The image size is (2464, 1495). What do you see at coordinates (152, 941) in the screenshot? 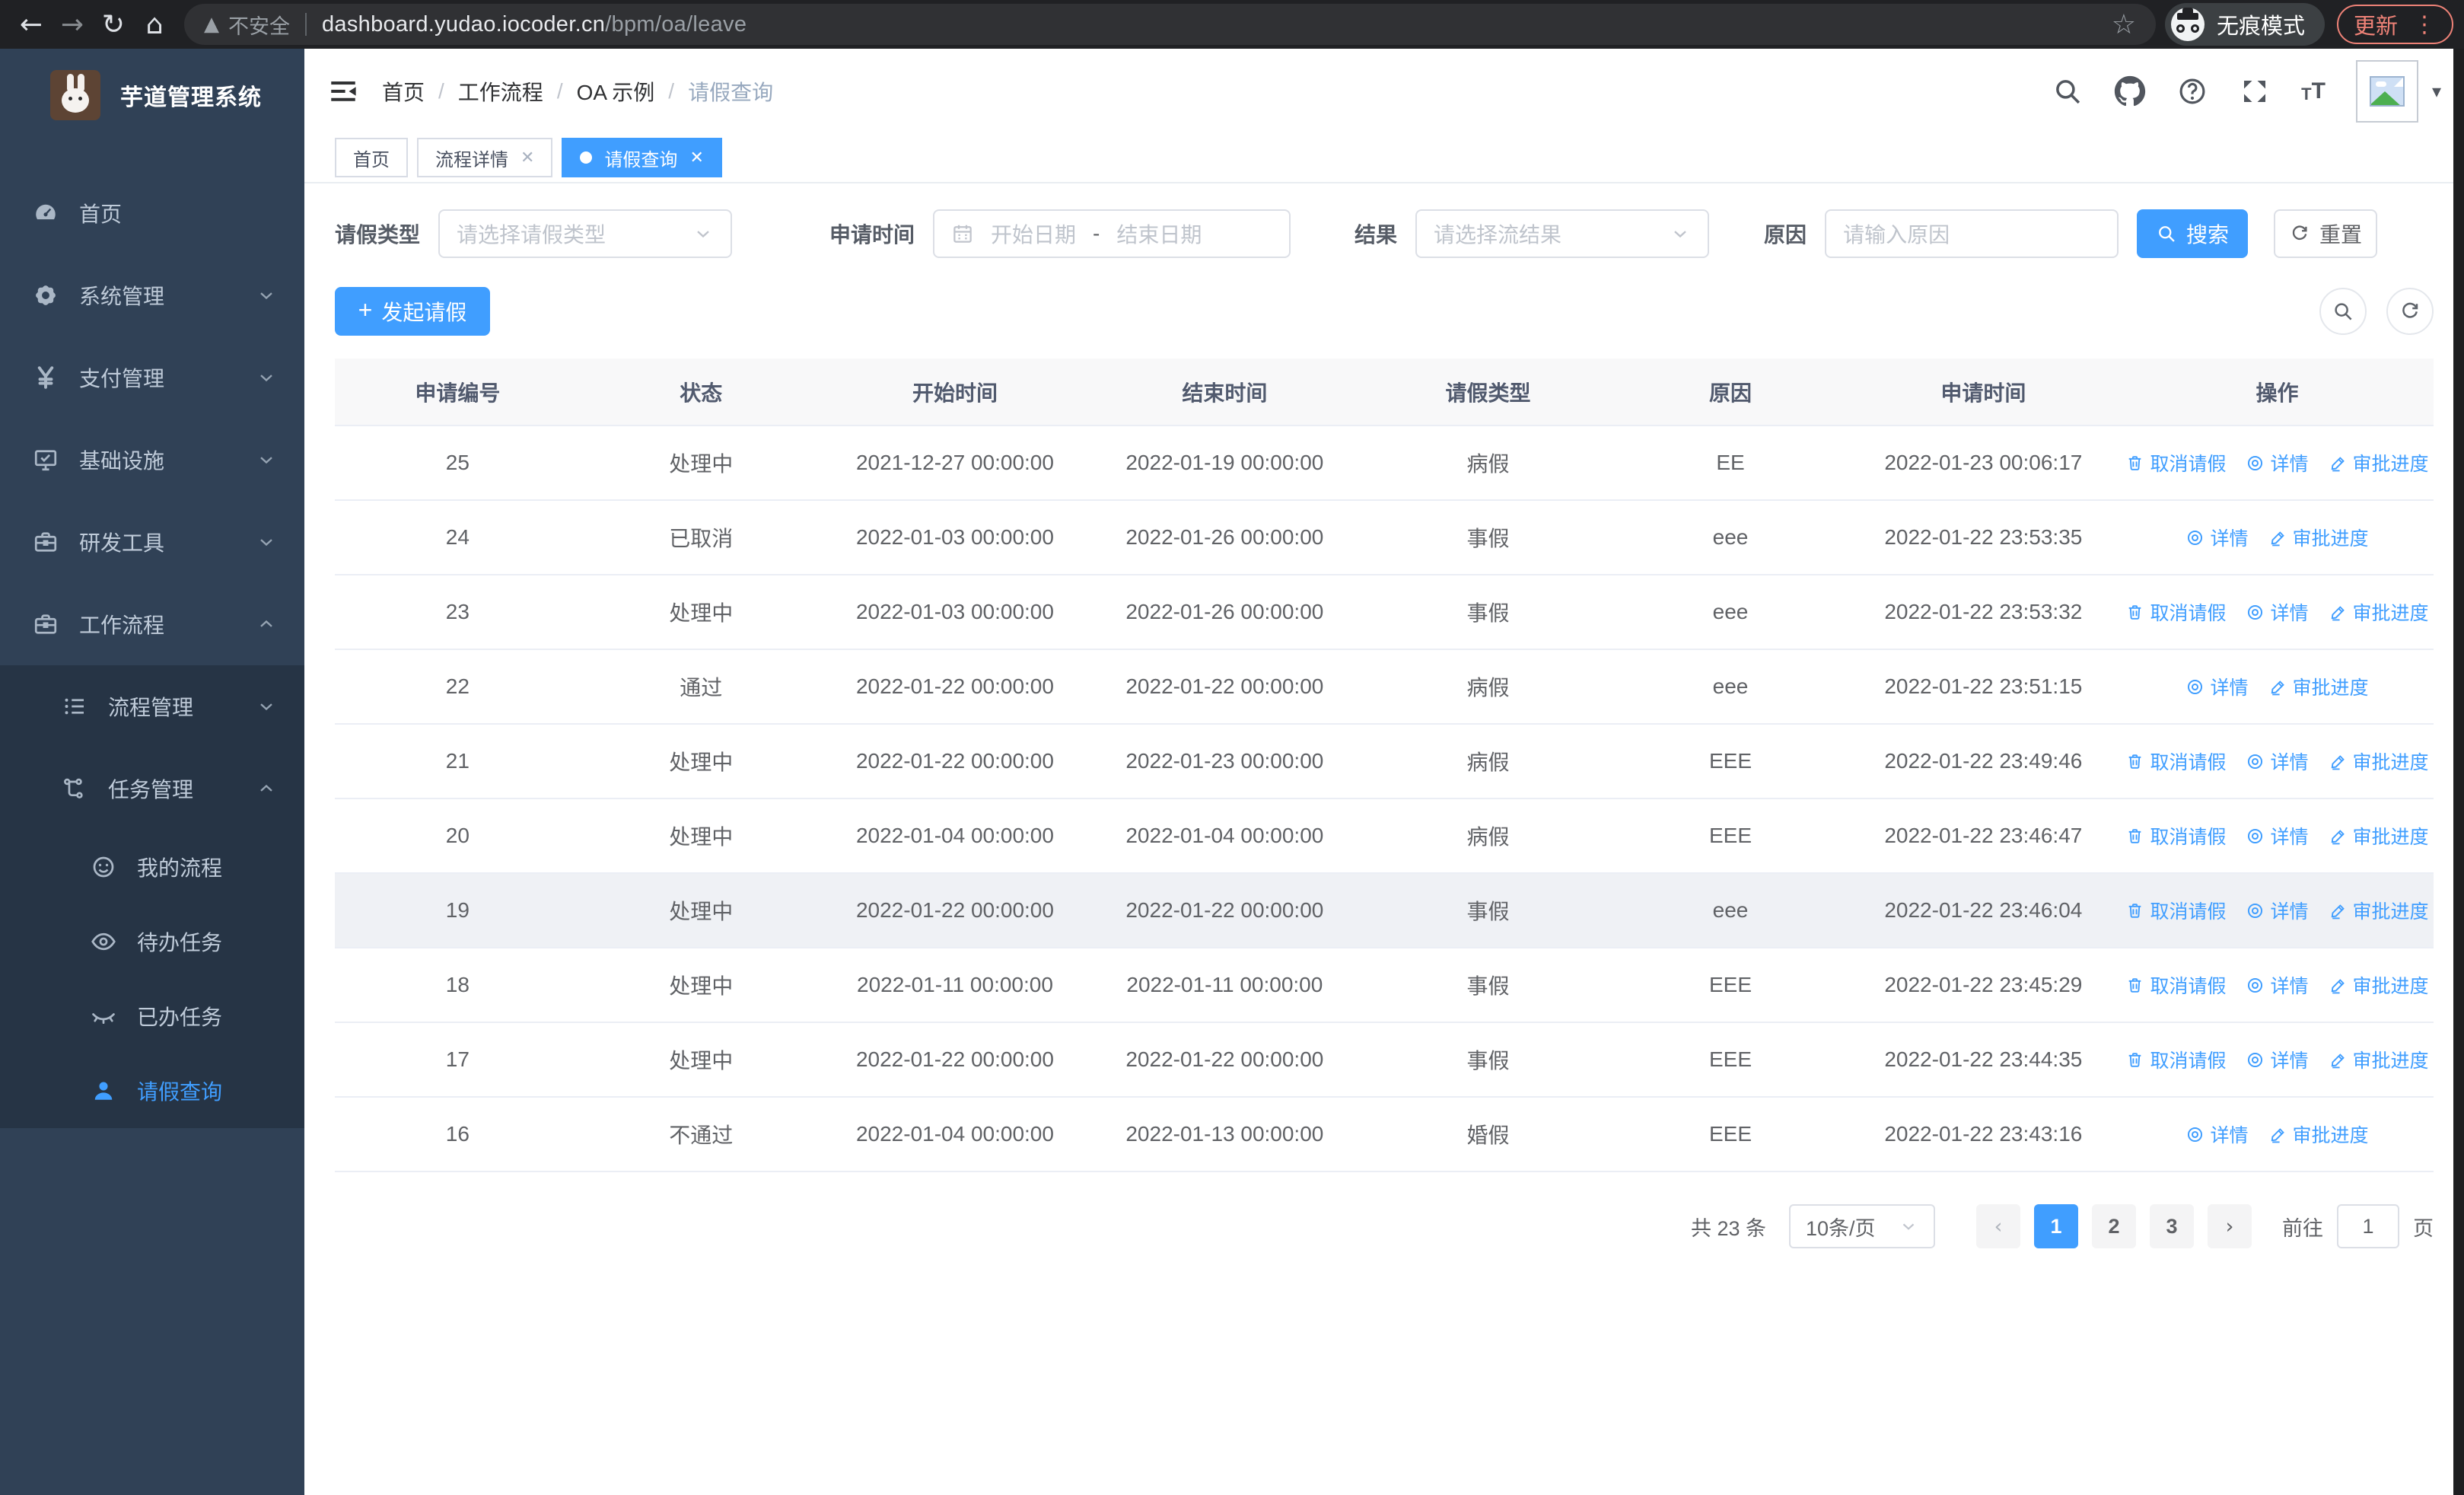
I see `sidebar-item-待办任务: 待办任务` at bounding box center [152, 941].